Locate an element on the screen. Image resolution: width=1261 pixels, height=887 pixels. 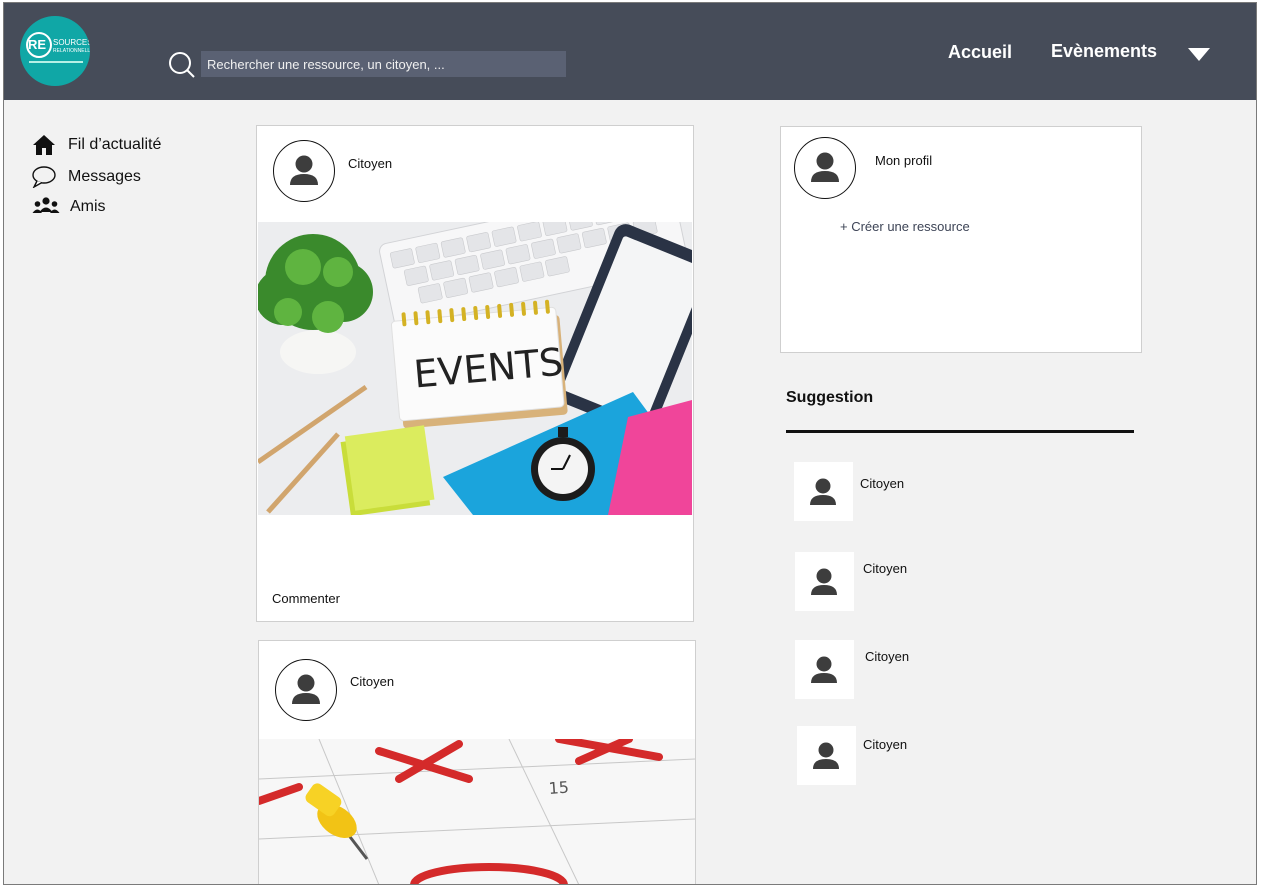
post-card: Citoyen 15 is located at coordinates (477, 762).